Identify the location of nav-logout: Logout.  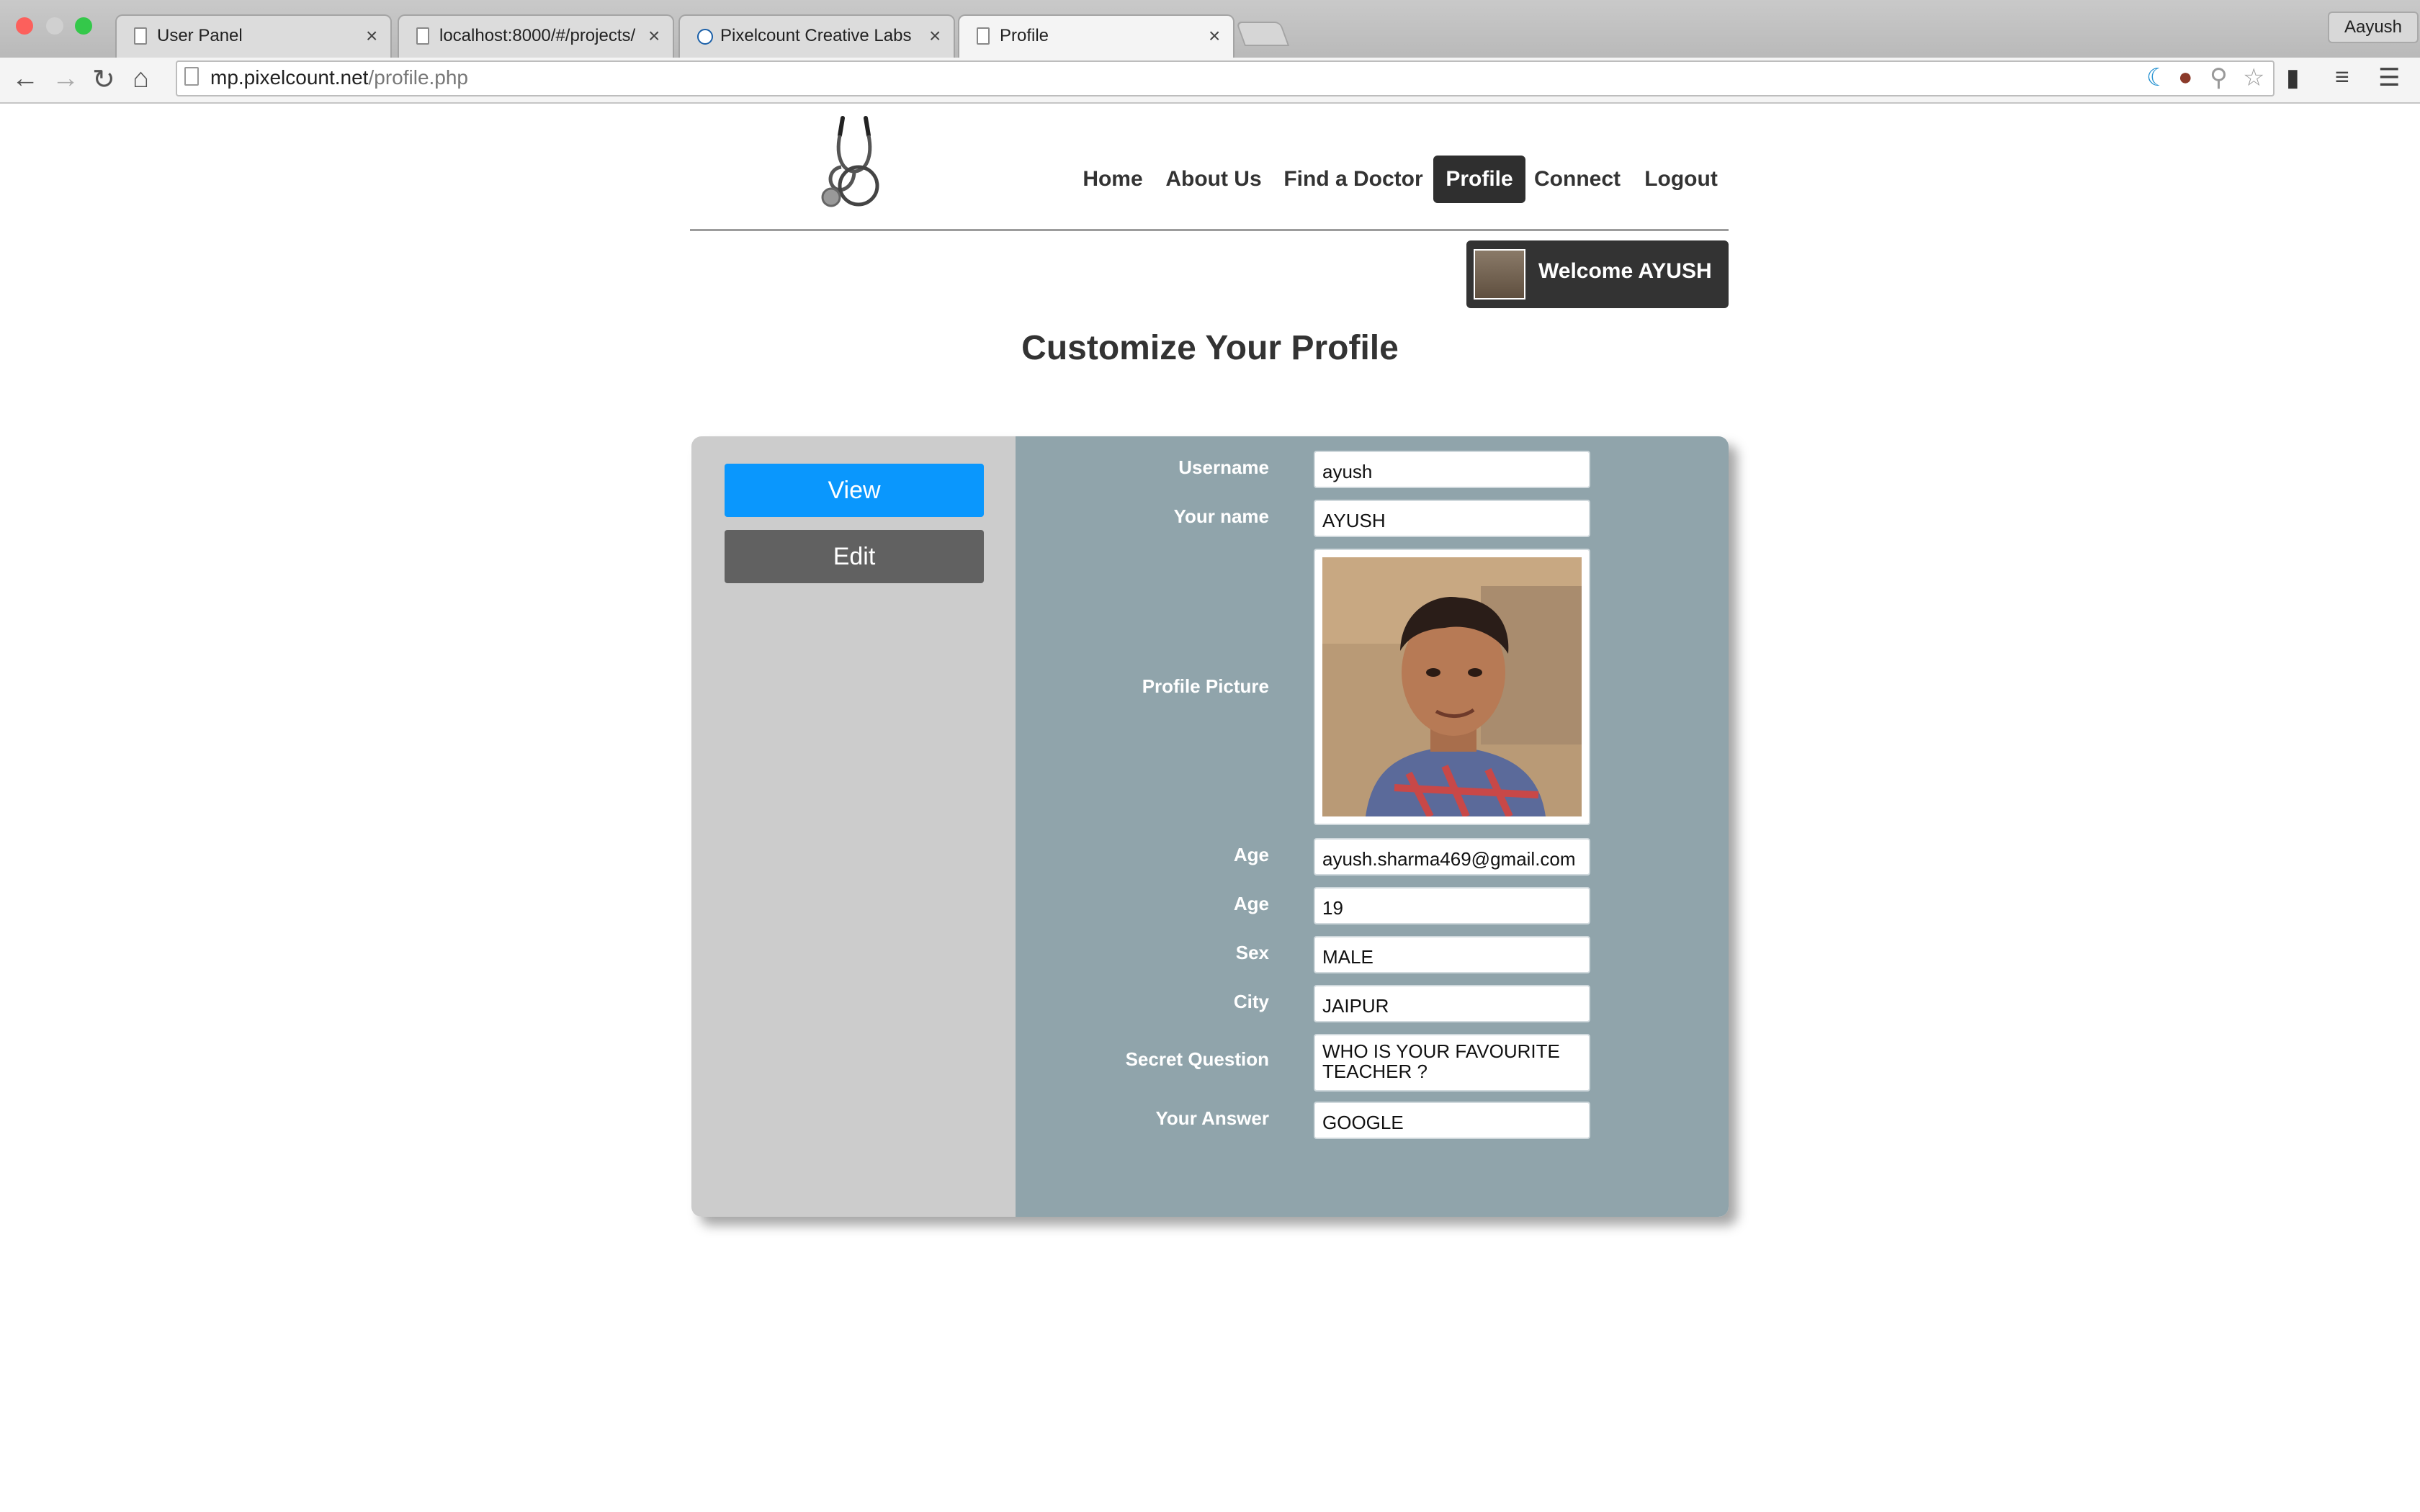
(1681, 179).